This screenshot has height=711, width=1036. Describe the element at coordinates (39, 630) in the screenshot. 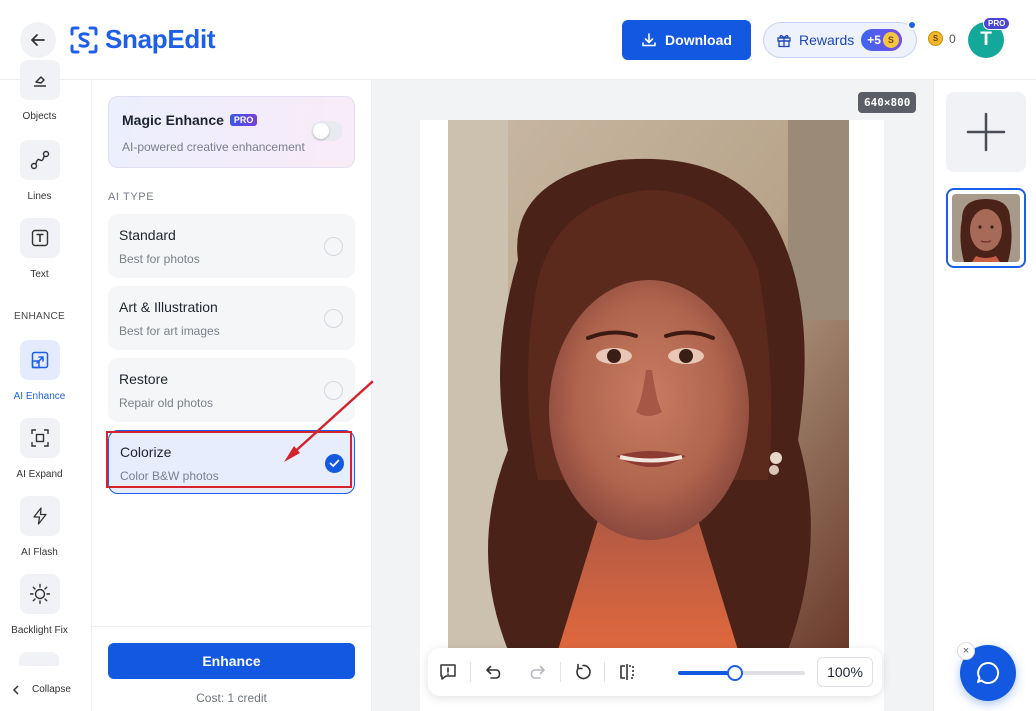

I see `tool-label: Backlight Fix` at that location.